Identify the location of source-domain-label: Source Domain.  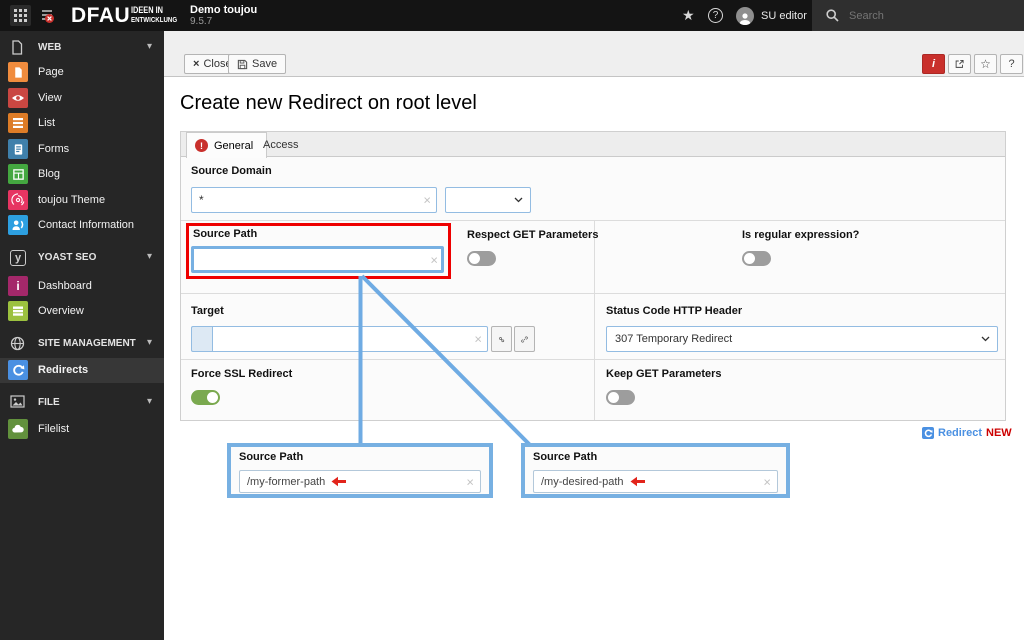
(231, 171).